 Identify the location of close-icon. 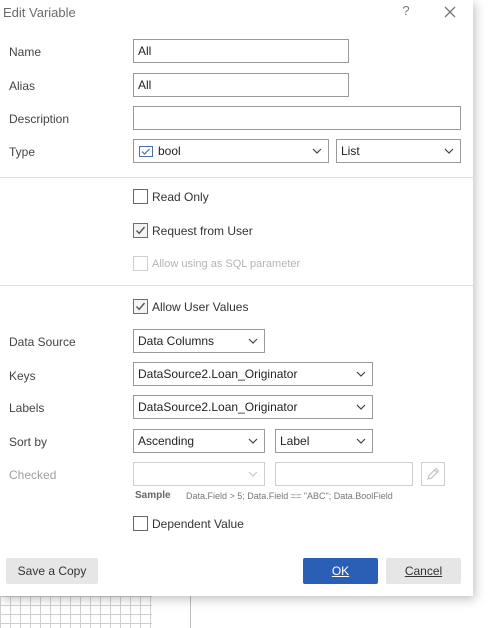
(450, 12).